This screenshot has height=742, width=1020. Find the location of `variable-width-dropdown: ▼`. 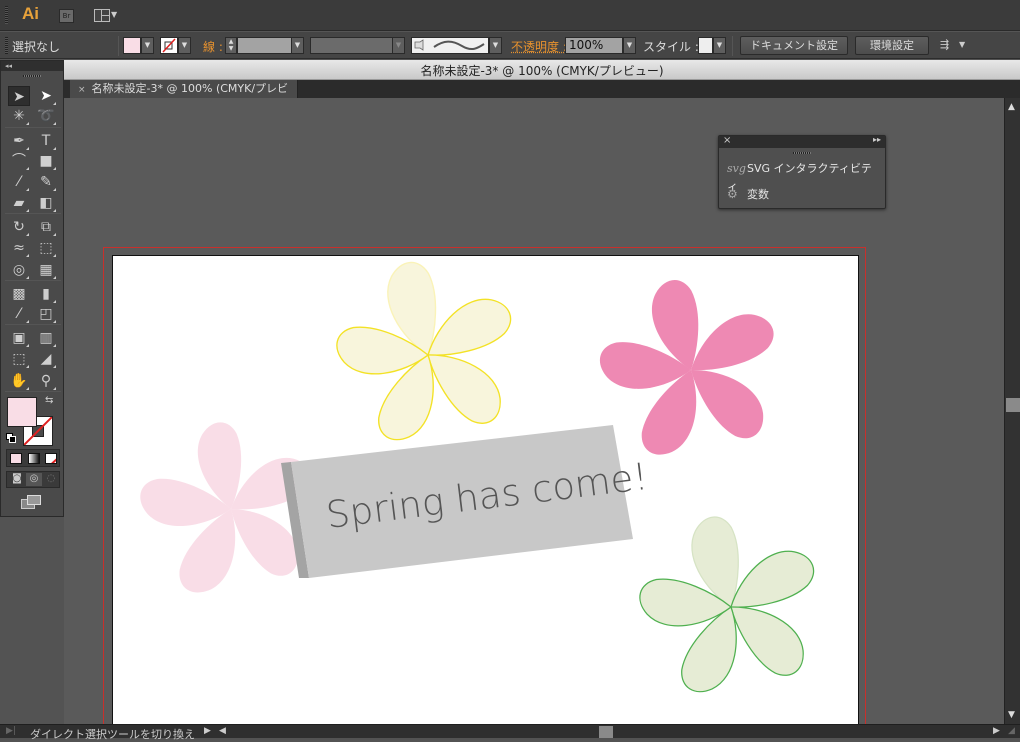

variable-width-dropdown: ▼ is located at coordinates (398, 45).